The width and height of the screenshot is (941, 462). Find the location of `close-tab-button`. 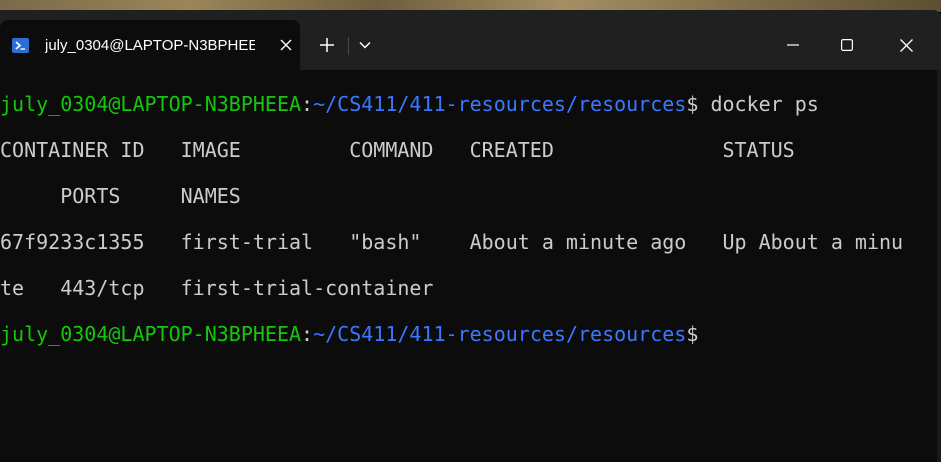

close-tab-button is located at coordinates (286, 45).